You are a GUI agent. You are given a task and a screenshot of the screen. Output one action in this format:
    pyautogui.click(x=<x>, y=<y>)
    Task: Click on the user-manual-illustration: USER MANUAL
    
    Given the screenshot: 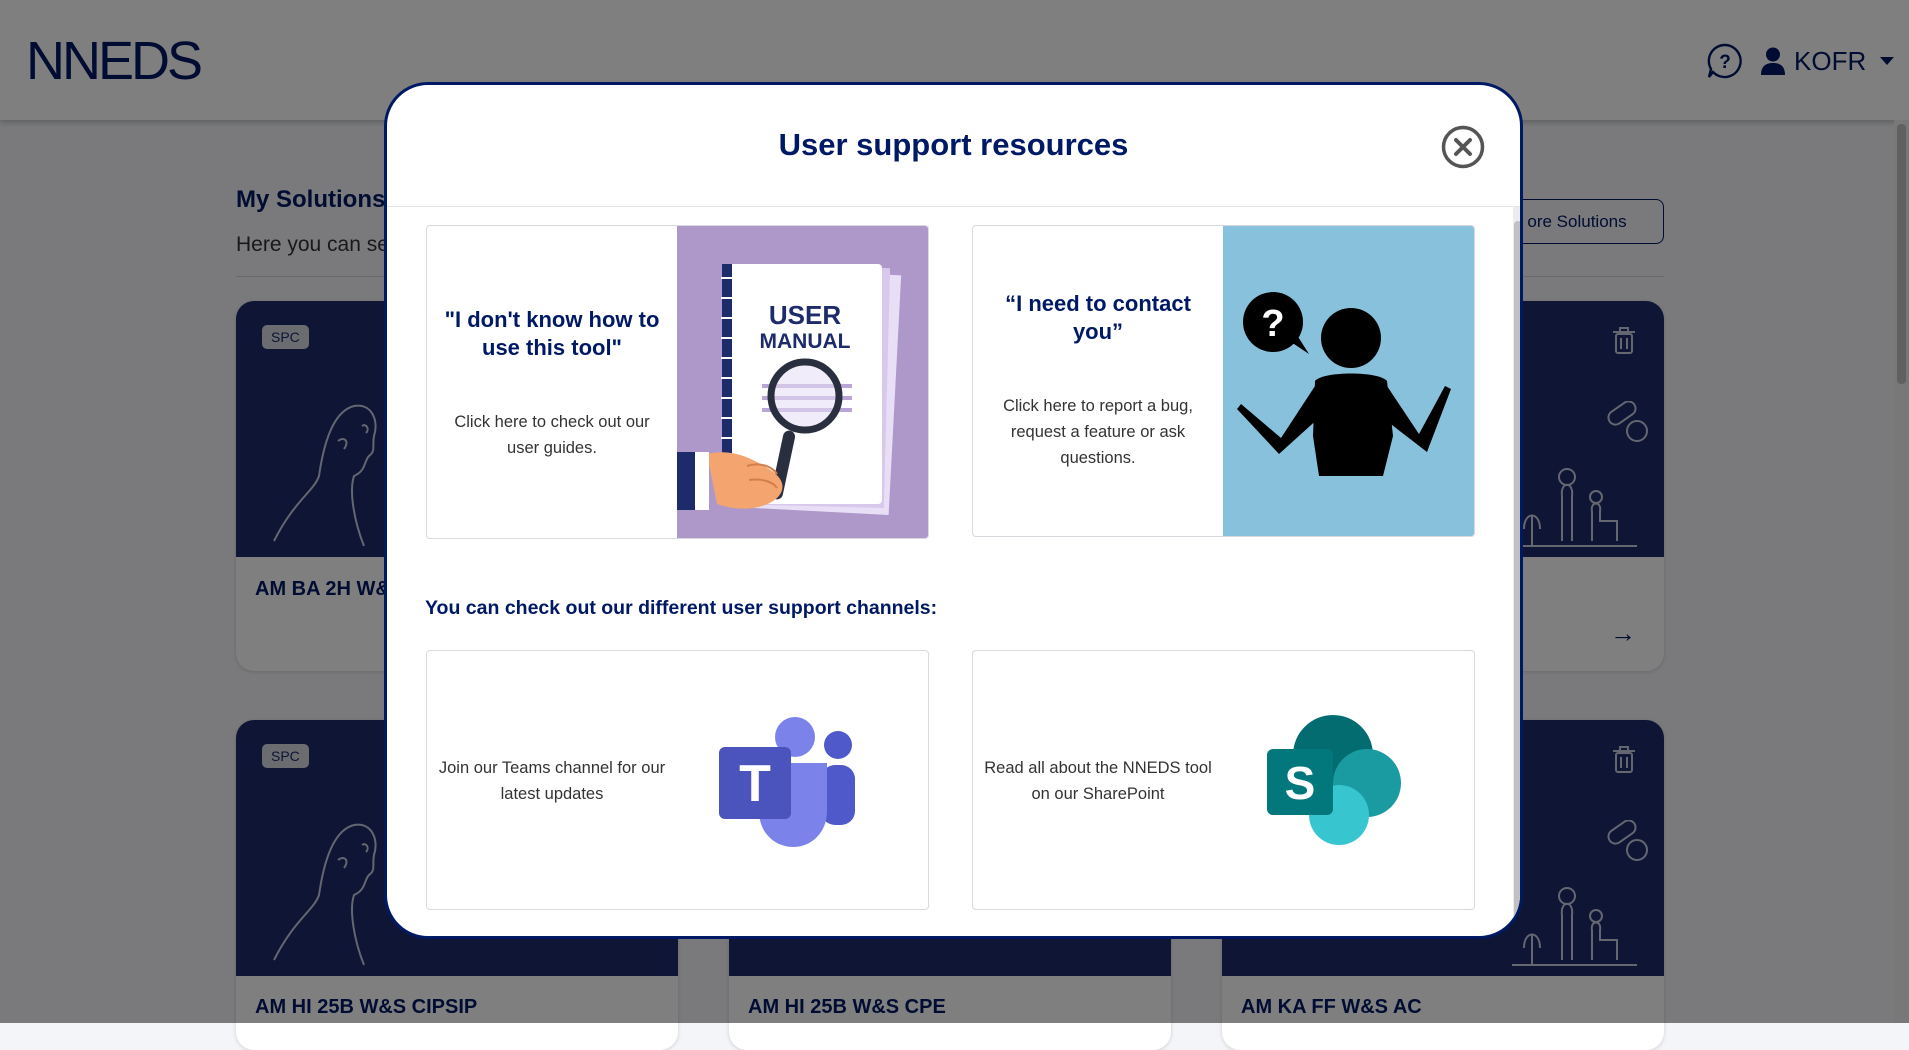 What is the action you would take?
    pyautogui.click(x=802, y=382)
    